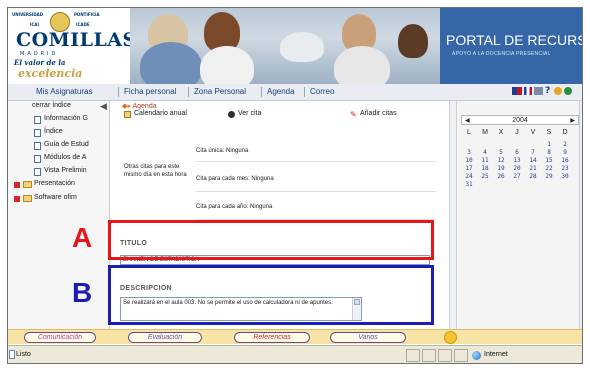 The width and height of the screenshot is (590, 370). I want to click on tree-item: Vista Prelimin, so click(65, 172).